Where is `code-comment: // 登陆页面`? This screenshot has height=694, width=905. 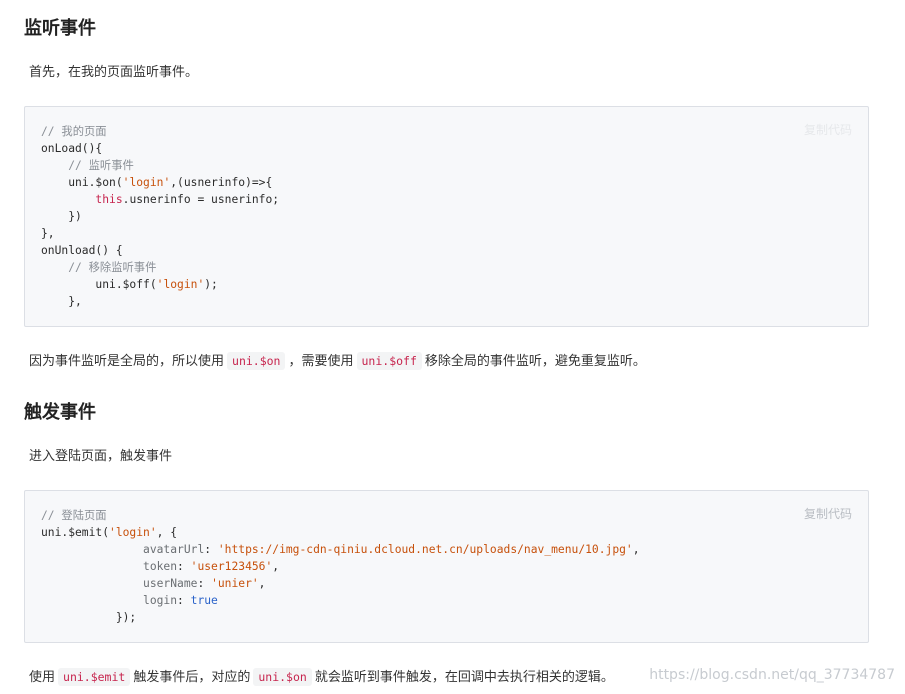
code-comment: // 登陆页面 is located at coordinates (74, 515).